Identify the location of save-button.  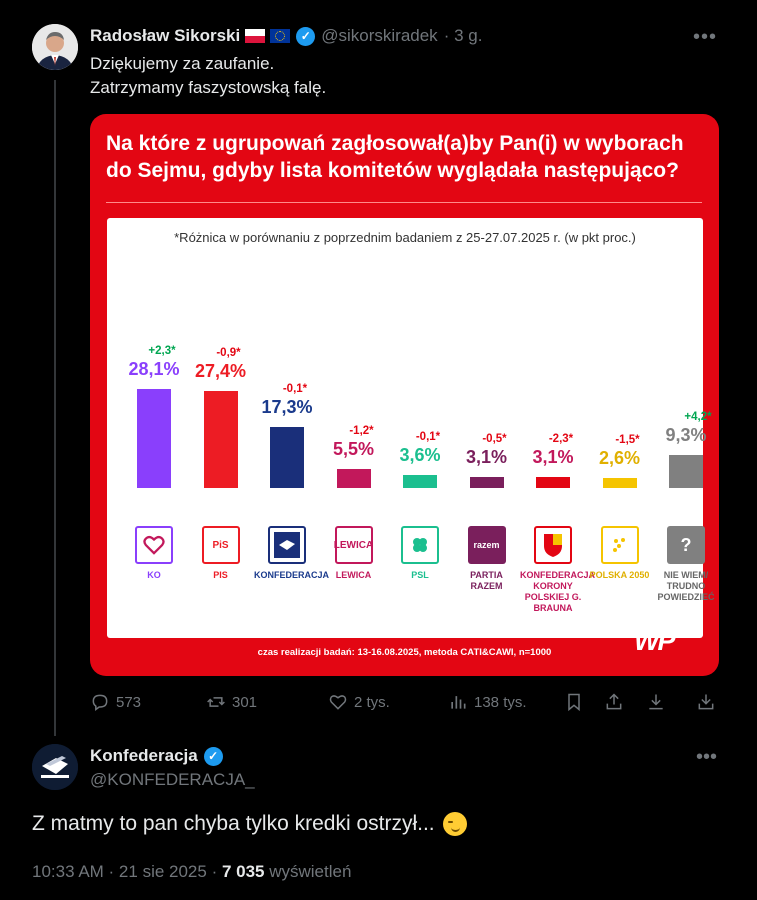
(706, 702).